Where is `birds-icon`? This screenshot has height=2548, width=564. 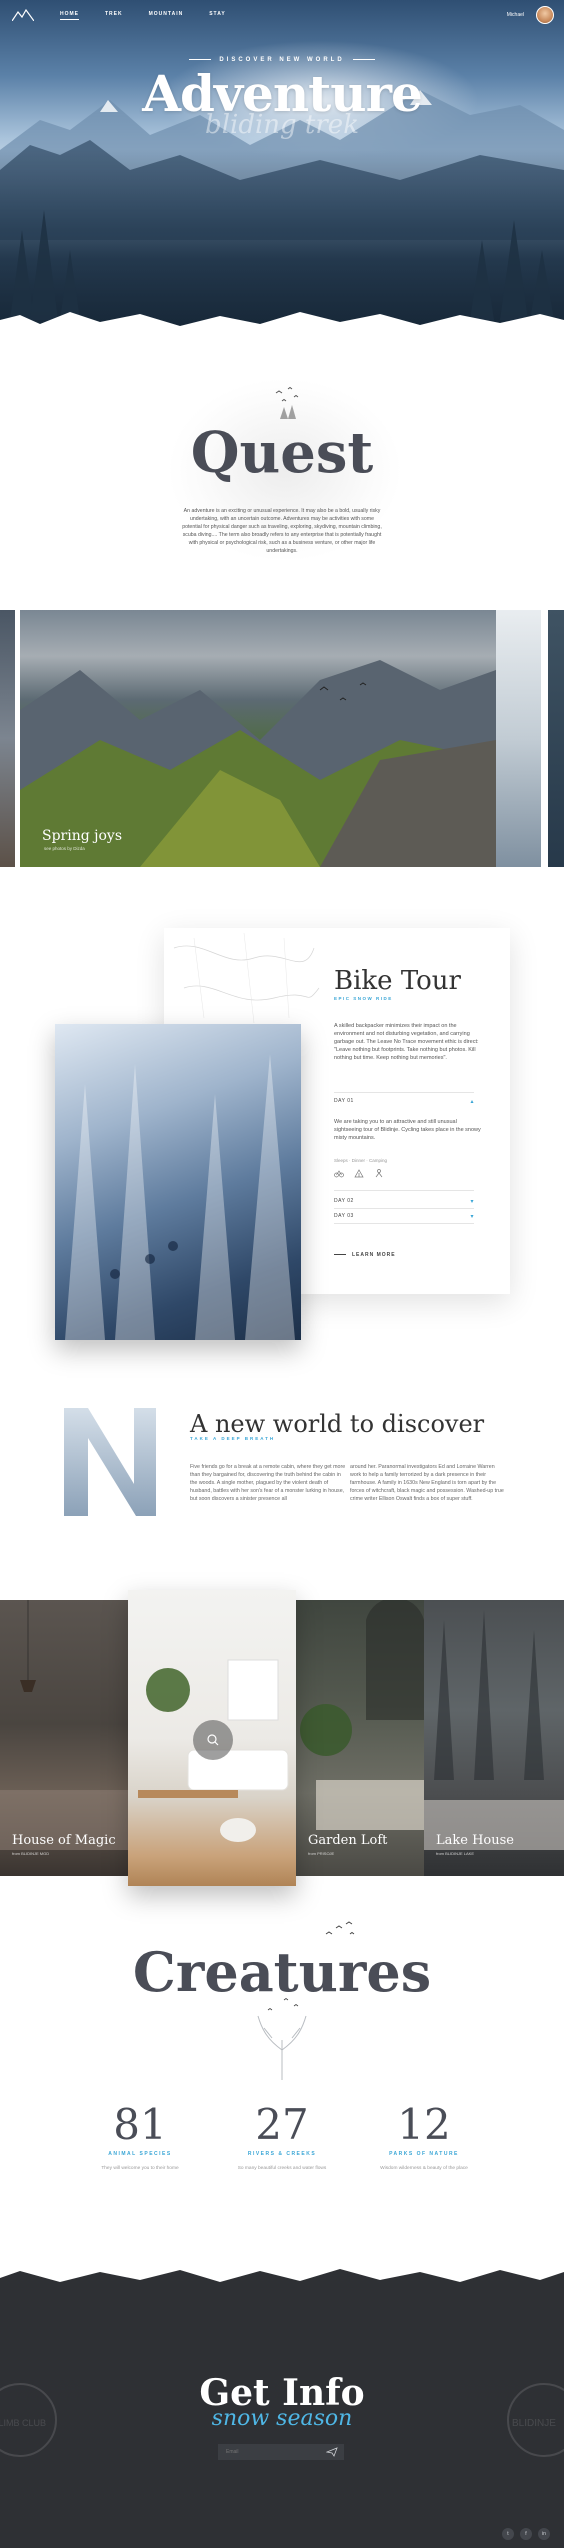
birds-icon is located at coordinates (287, 402).